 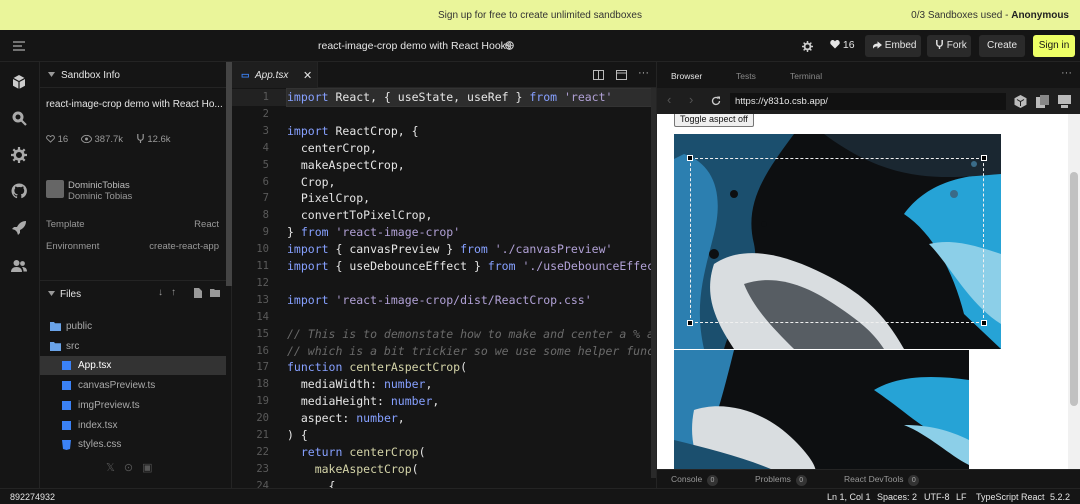 I want to click on problems-count: 0, so click(x=801, y=480).